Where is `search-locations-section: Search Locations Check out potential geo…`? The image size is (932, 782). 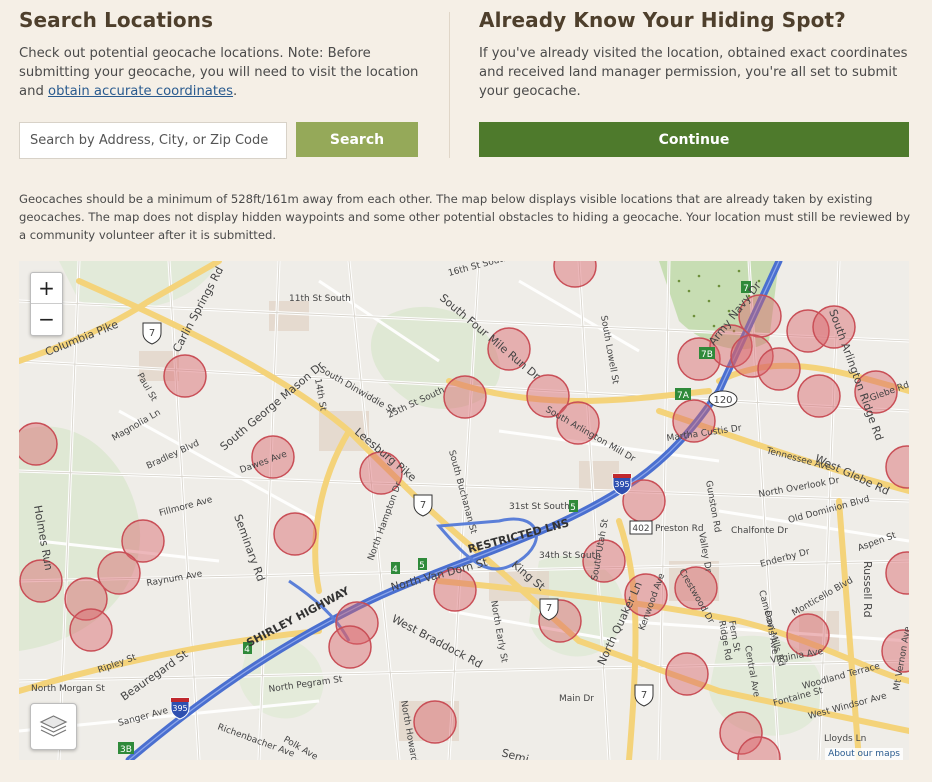
search-locations-section: Search Locations Check out potential geo… is located at coordinates (224, 54).